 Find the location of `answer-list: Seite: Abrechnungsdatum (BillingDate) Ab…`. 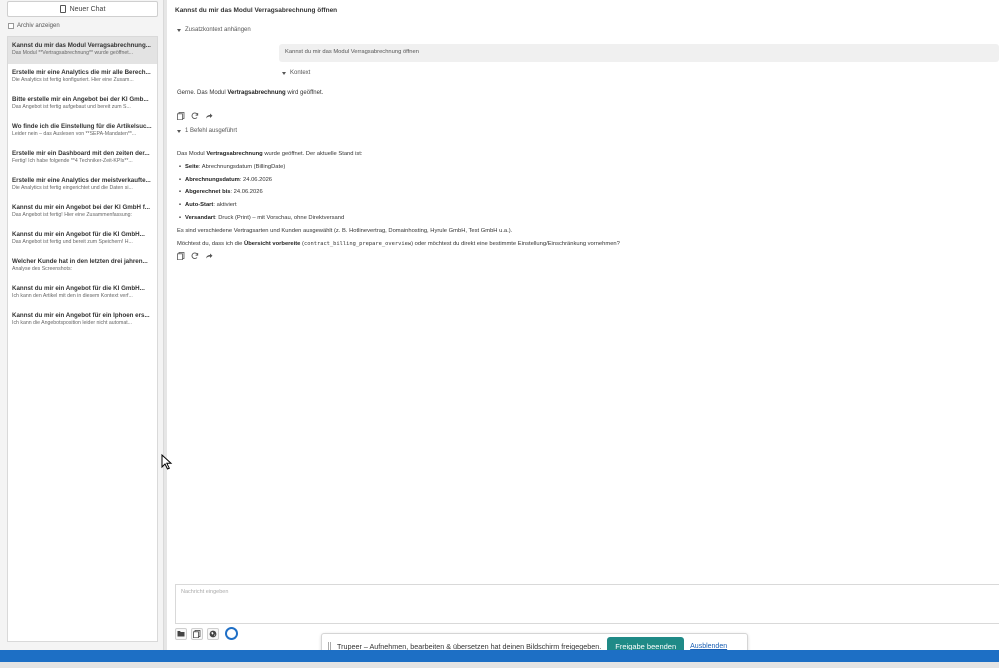

answer-list: Seite: Abrechnungsdatum (BillingDate) Ab… is located at coordinates (577, 193).